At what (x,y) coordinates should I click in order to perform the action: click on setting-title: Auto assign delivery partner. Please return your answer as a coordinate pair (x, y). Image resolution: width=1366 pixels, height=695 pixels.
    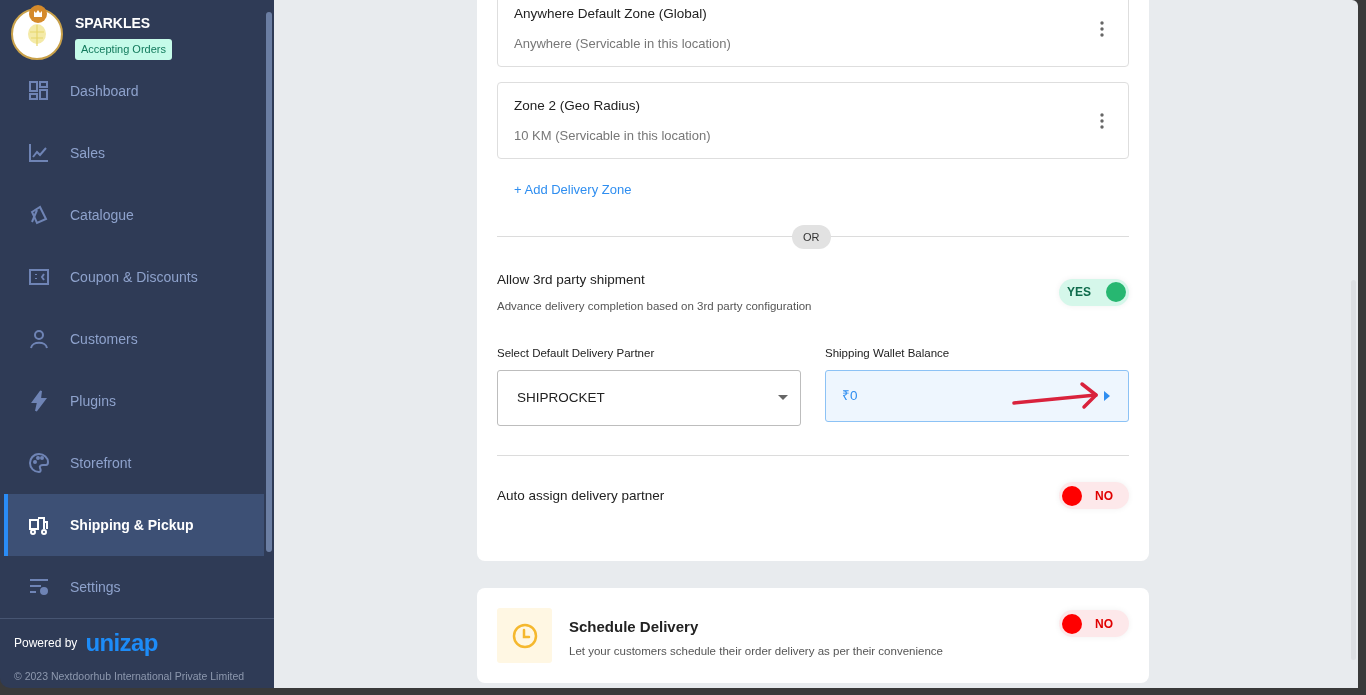
    Looking at the image, I should click on (581, 495).